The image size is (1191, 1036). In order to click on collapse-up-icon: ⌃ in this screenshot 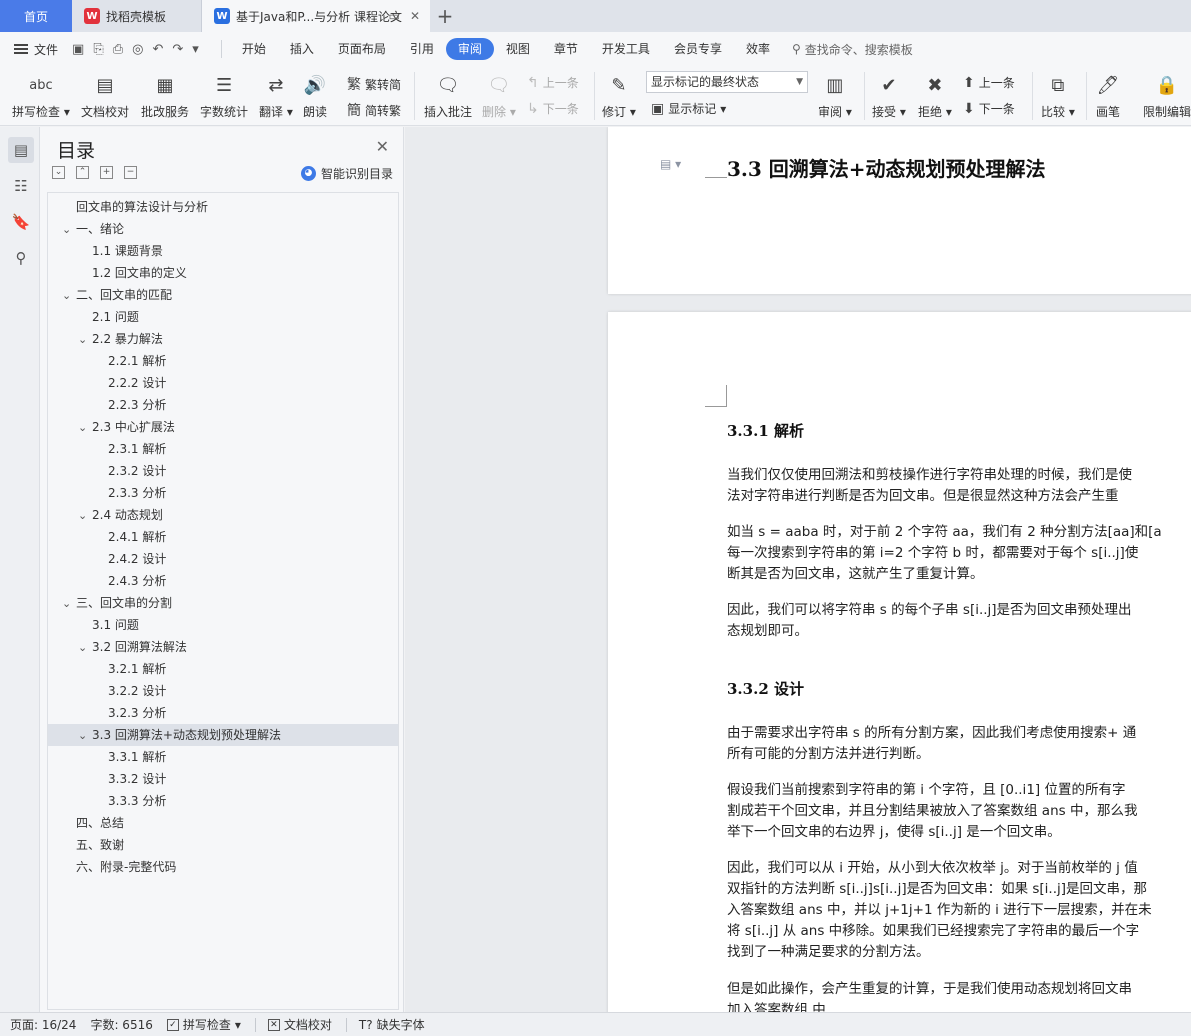, I will do `click(82, 172)`.